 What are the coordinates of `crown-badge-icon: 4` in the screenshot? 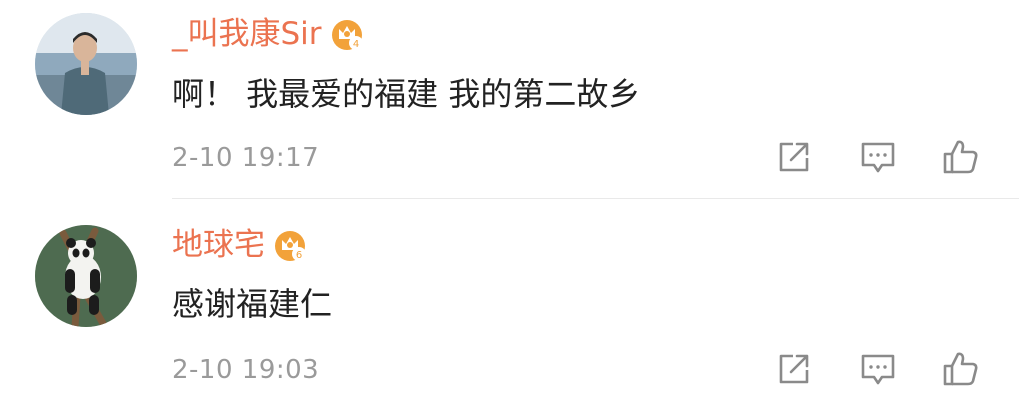 It's located at (347, 35).